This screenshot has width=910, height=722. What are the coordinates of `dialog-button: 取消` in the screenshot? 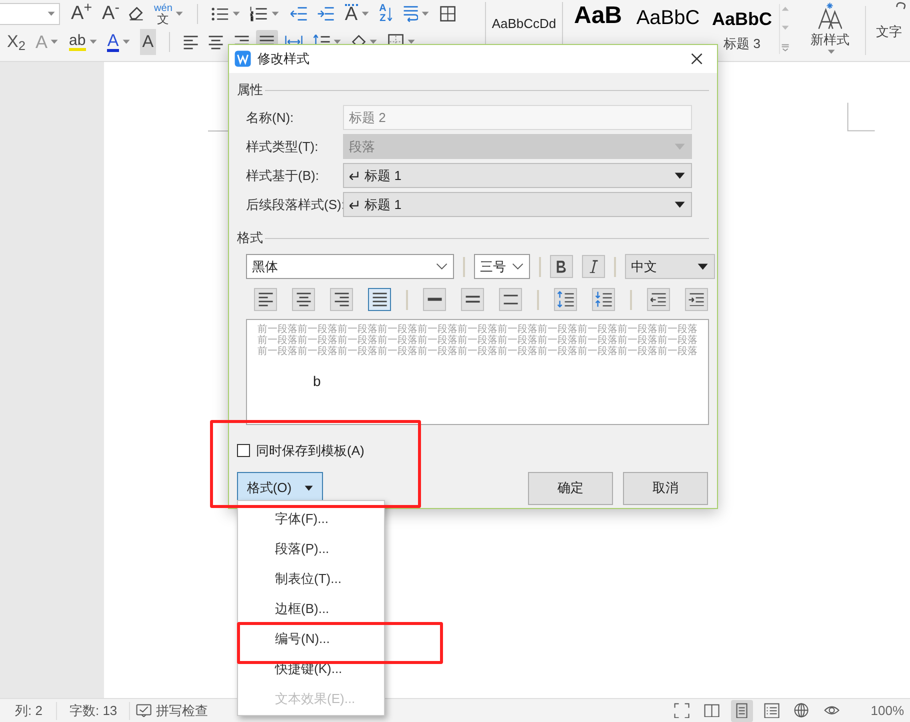 It's located at (665, 488).